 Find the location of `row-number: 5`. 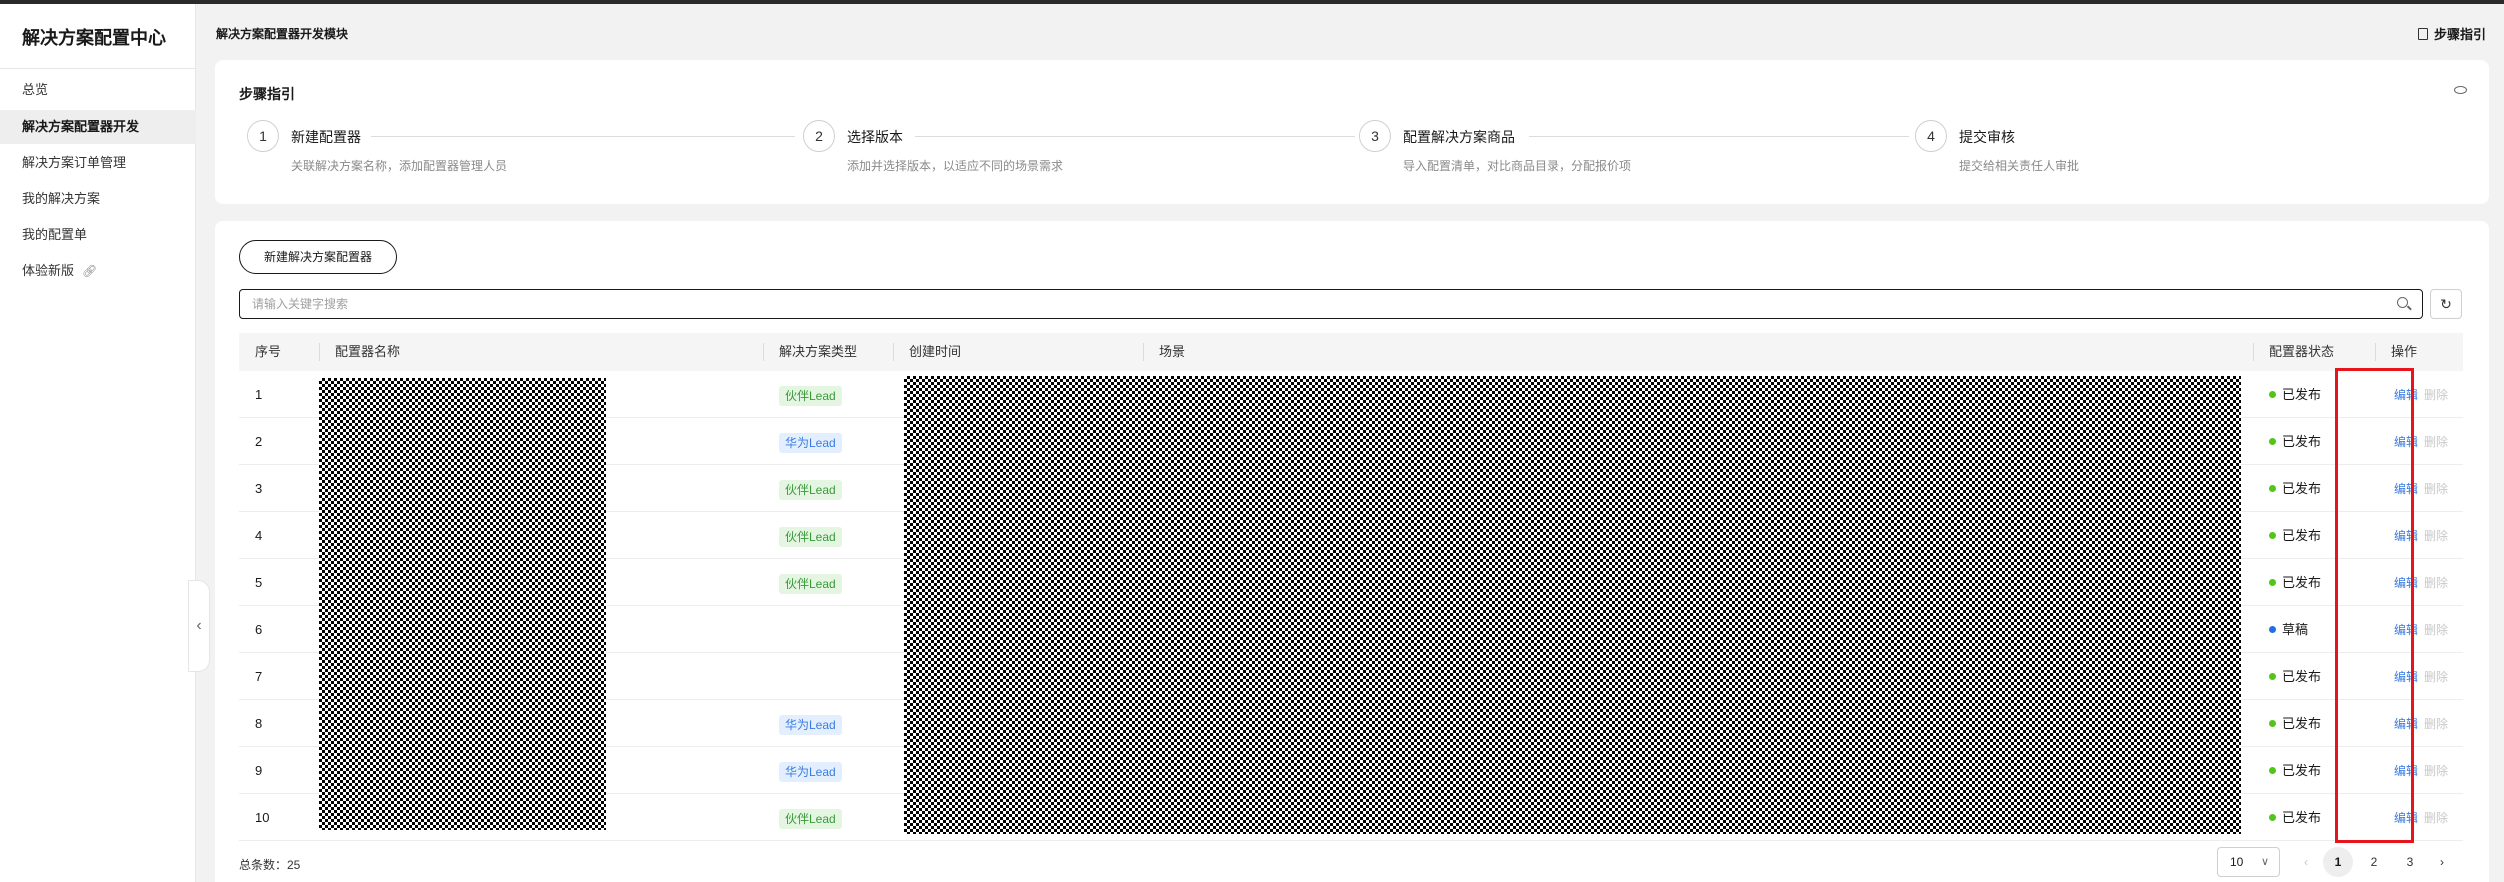

row-number: 5 is located at coordinates (259, 582).